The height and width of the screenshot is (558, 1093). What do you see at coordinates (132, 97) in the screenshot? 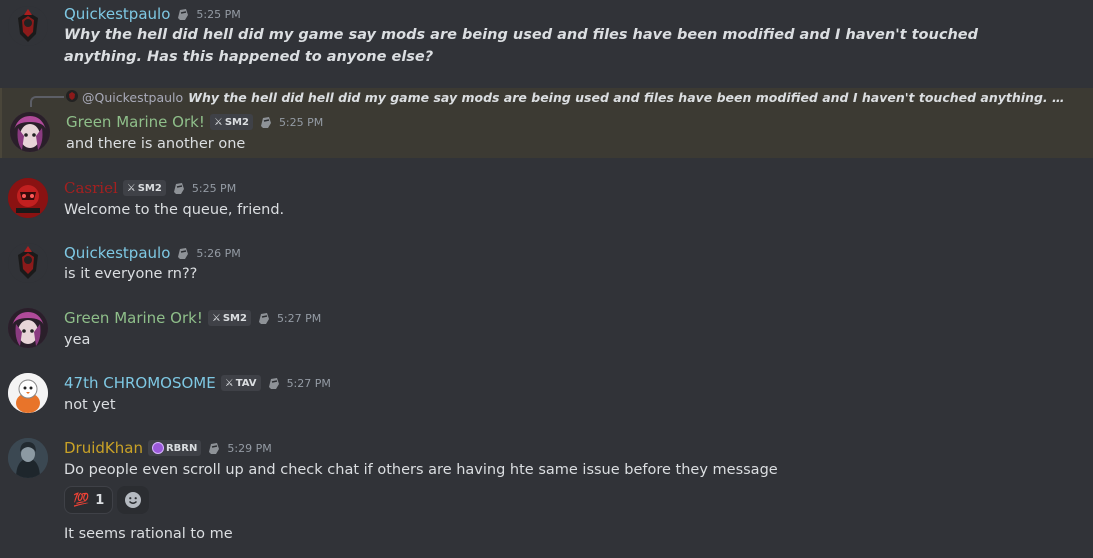
I see `reply-mention: @Quickestpaulo` at bounding box center [132, 97].